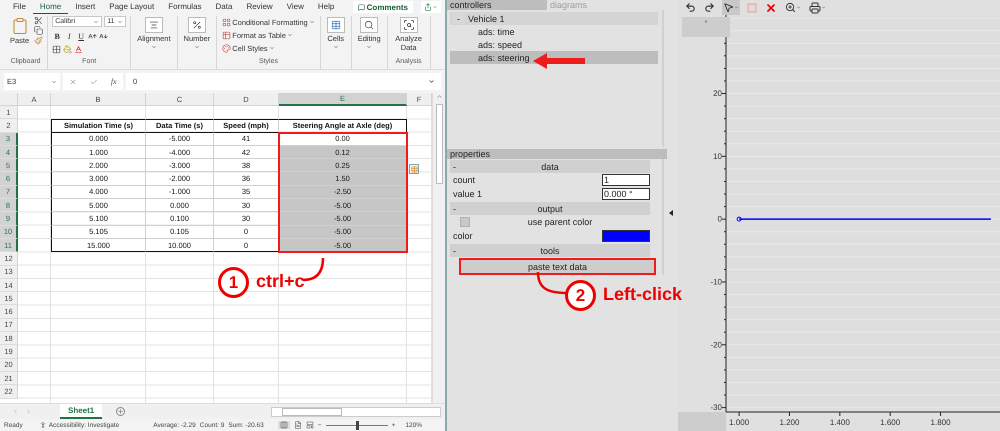  Describe the element at coordinates (42, 425) in the screenshot. I see `accessibility-icon` at that location.